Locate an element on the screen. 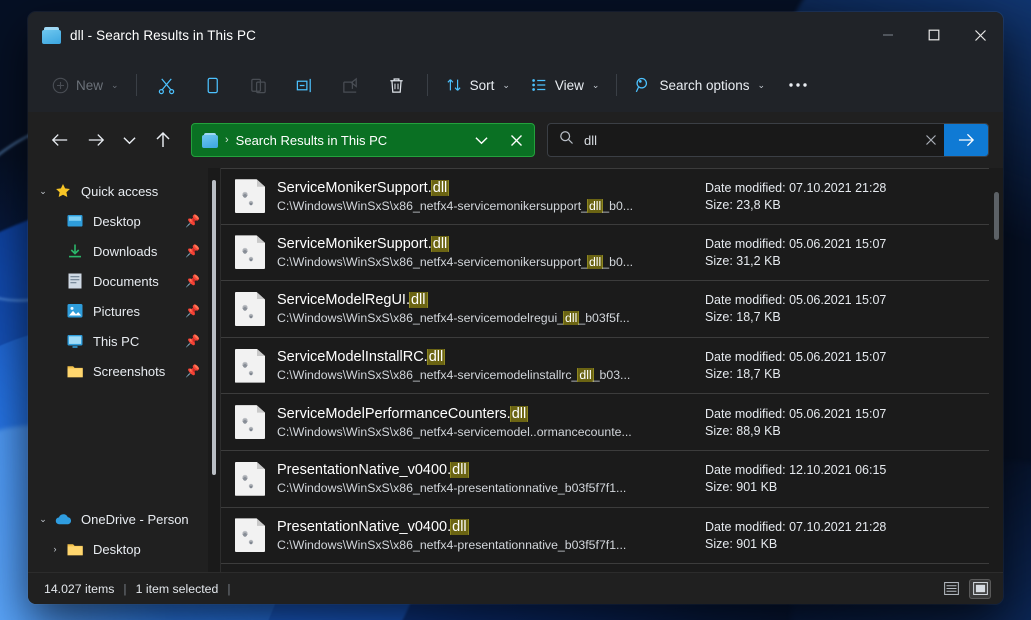  onedrive-group: ⌄ OneDrive - Person › Desktop is located at coordinates (124, 534).